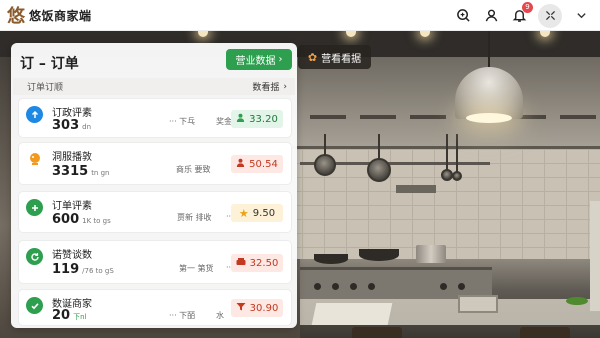 The image size is (600, 338). What do you see at coordinates (255, 61) in the screenshot?
I see `business-data-label: 营业数据` at bounding box center [255, 61].